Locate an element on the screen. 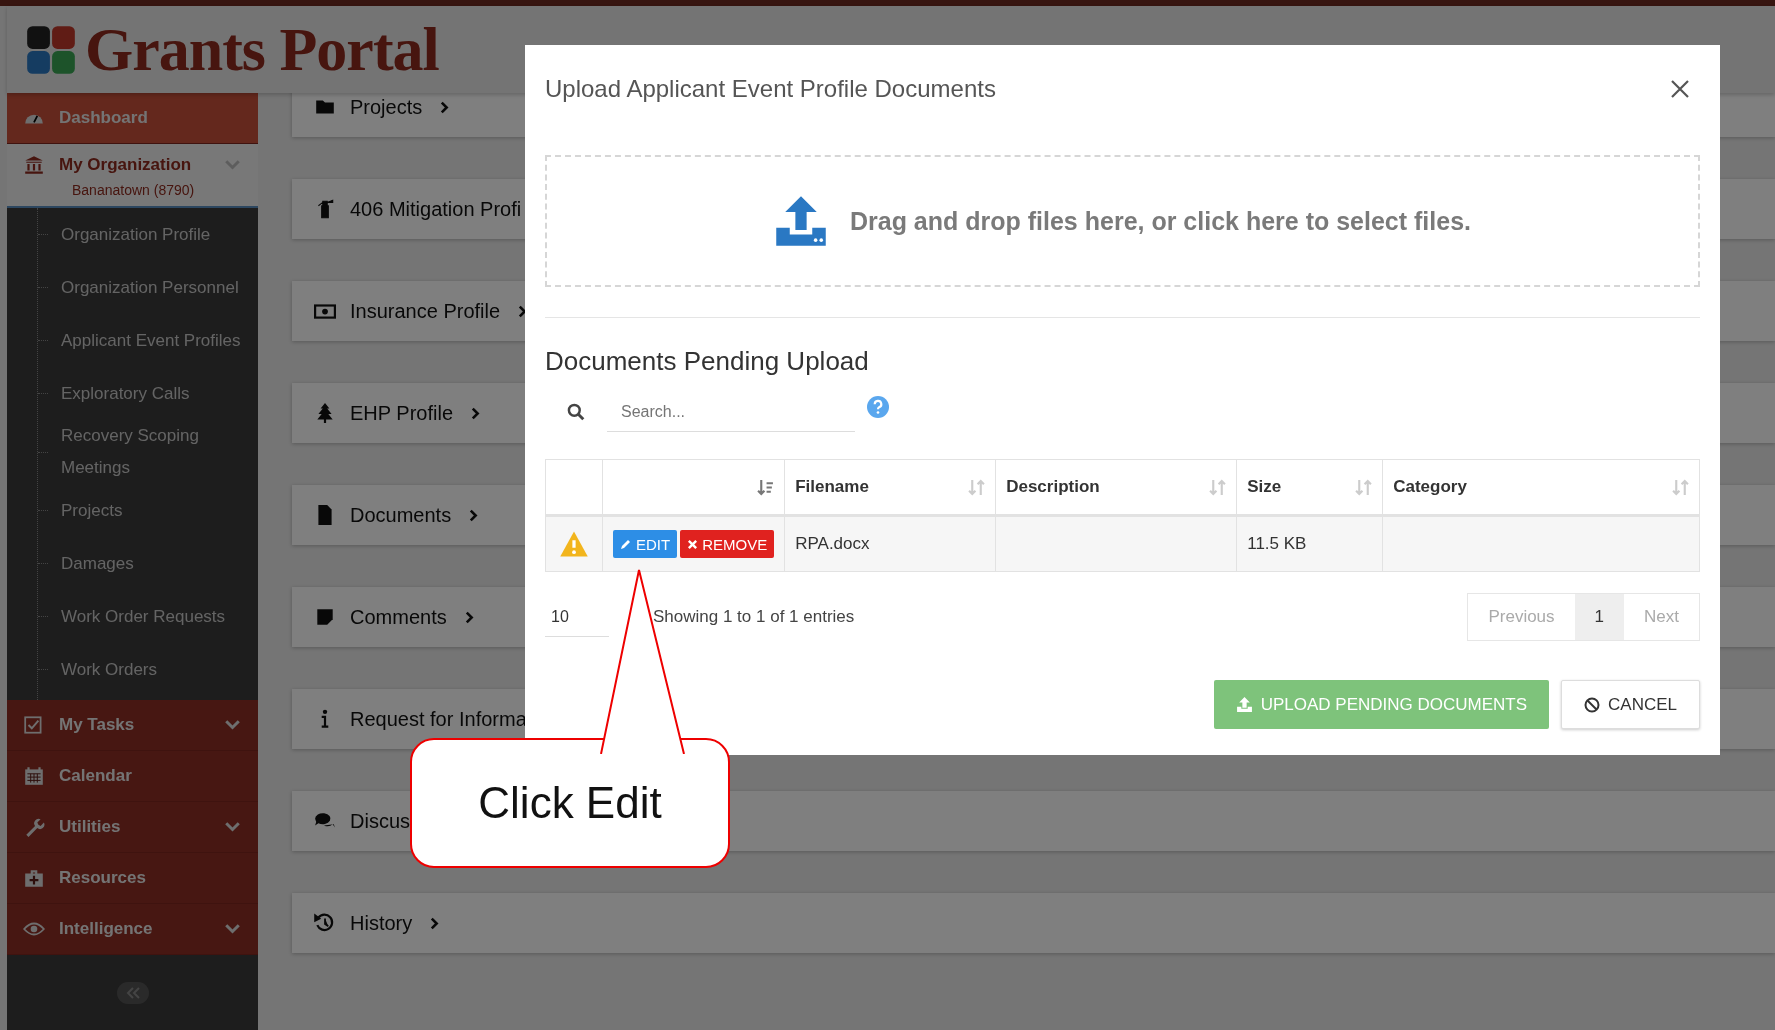 The width and height of the screenshot is (1775, 1030). kit-icon is located at coordinates (34, 878).